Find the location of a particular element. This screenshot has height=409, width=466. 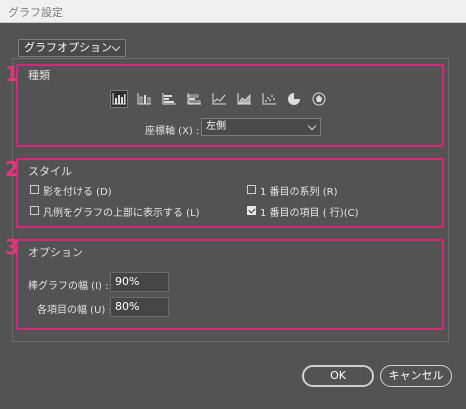

title-bar: グラフ設定 is located at coordinates (233, 11).